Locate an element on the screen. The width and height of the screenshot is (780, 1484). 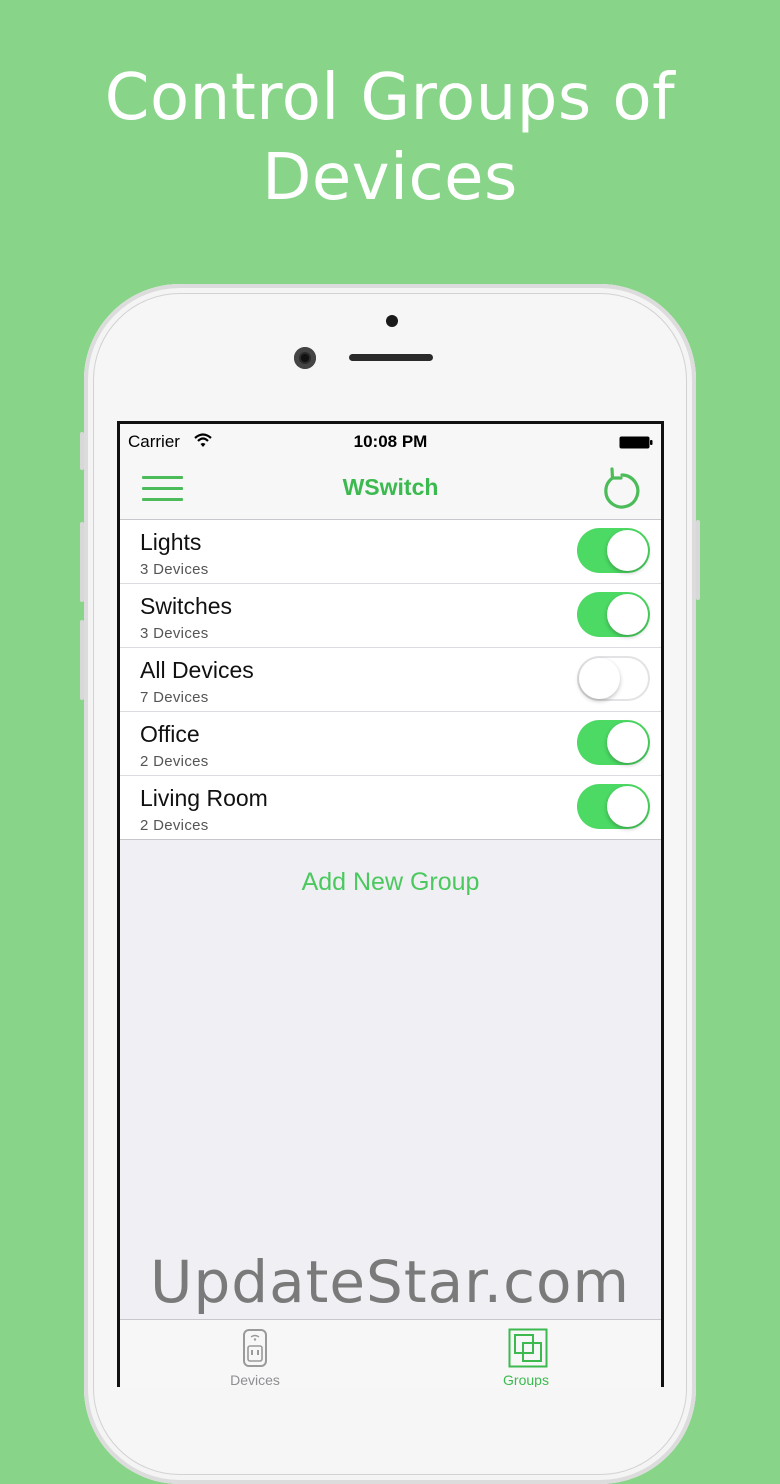
group-toggle-all-devices is located at coordinates (613, 678).